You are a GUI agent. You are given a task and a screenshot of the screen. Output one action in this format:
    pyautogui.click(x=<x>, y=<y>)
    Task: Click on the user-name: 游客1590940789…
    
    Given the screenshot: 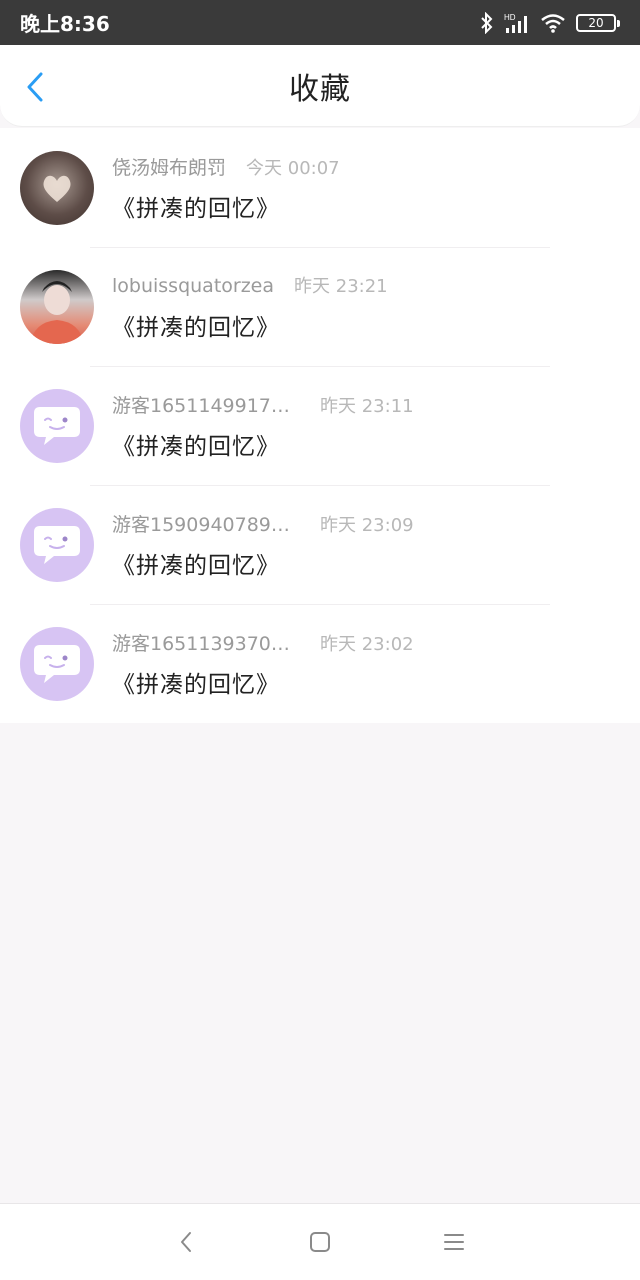 What is the action you would take?
    pyautogui.click(x=201, y=524)
    